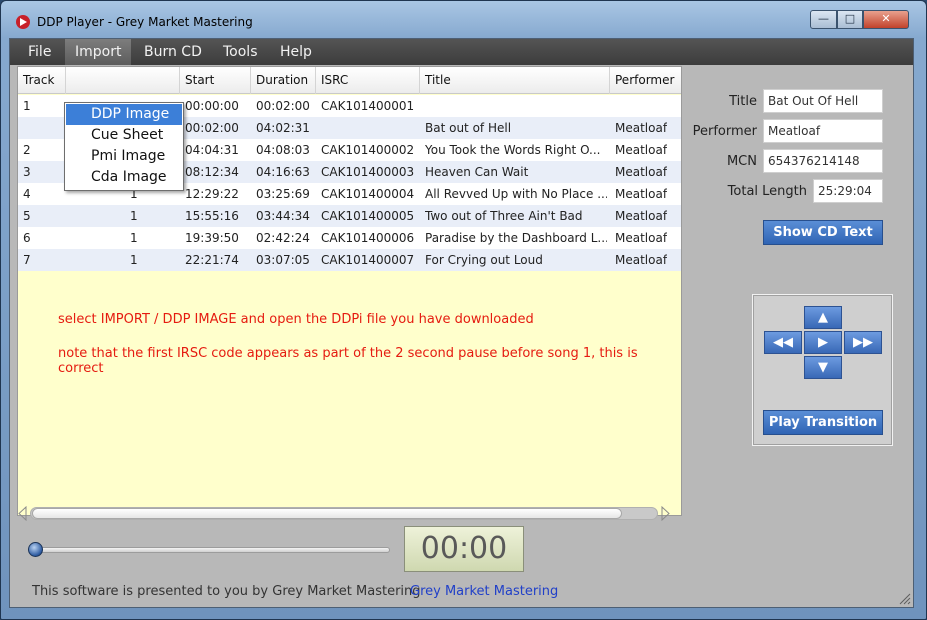  Describe the element at coordinates (212, 150) in the screenshot. I see `cell-start: 04:04:31` at that location.